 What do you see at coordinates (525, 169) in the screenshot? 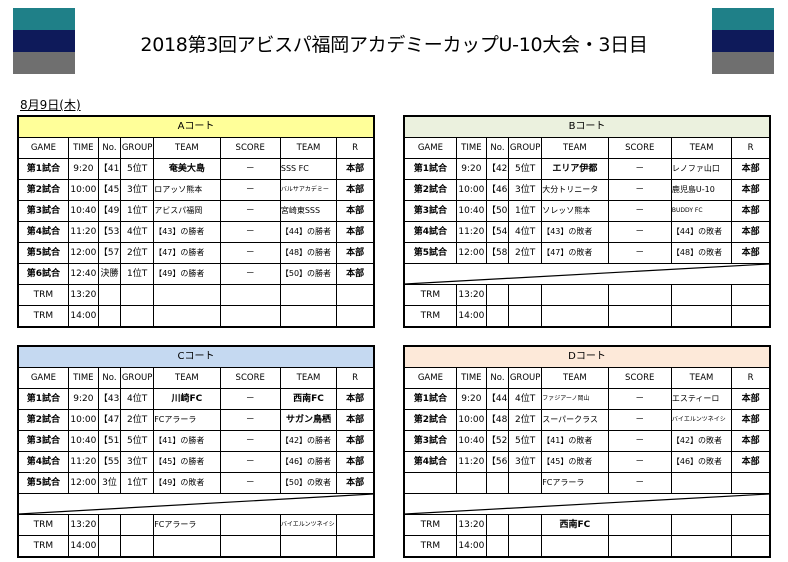
I see `cell-group: 5位T` at bounding box center [525, 169].